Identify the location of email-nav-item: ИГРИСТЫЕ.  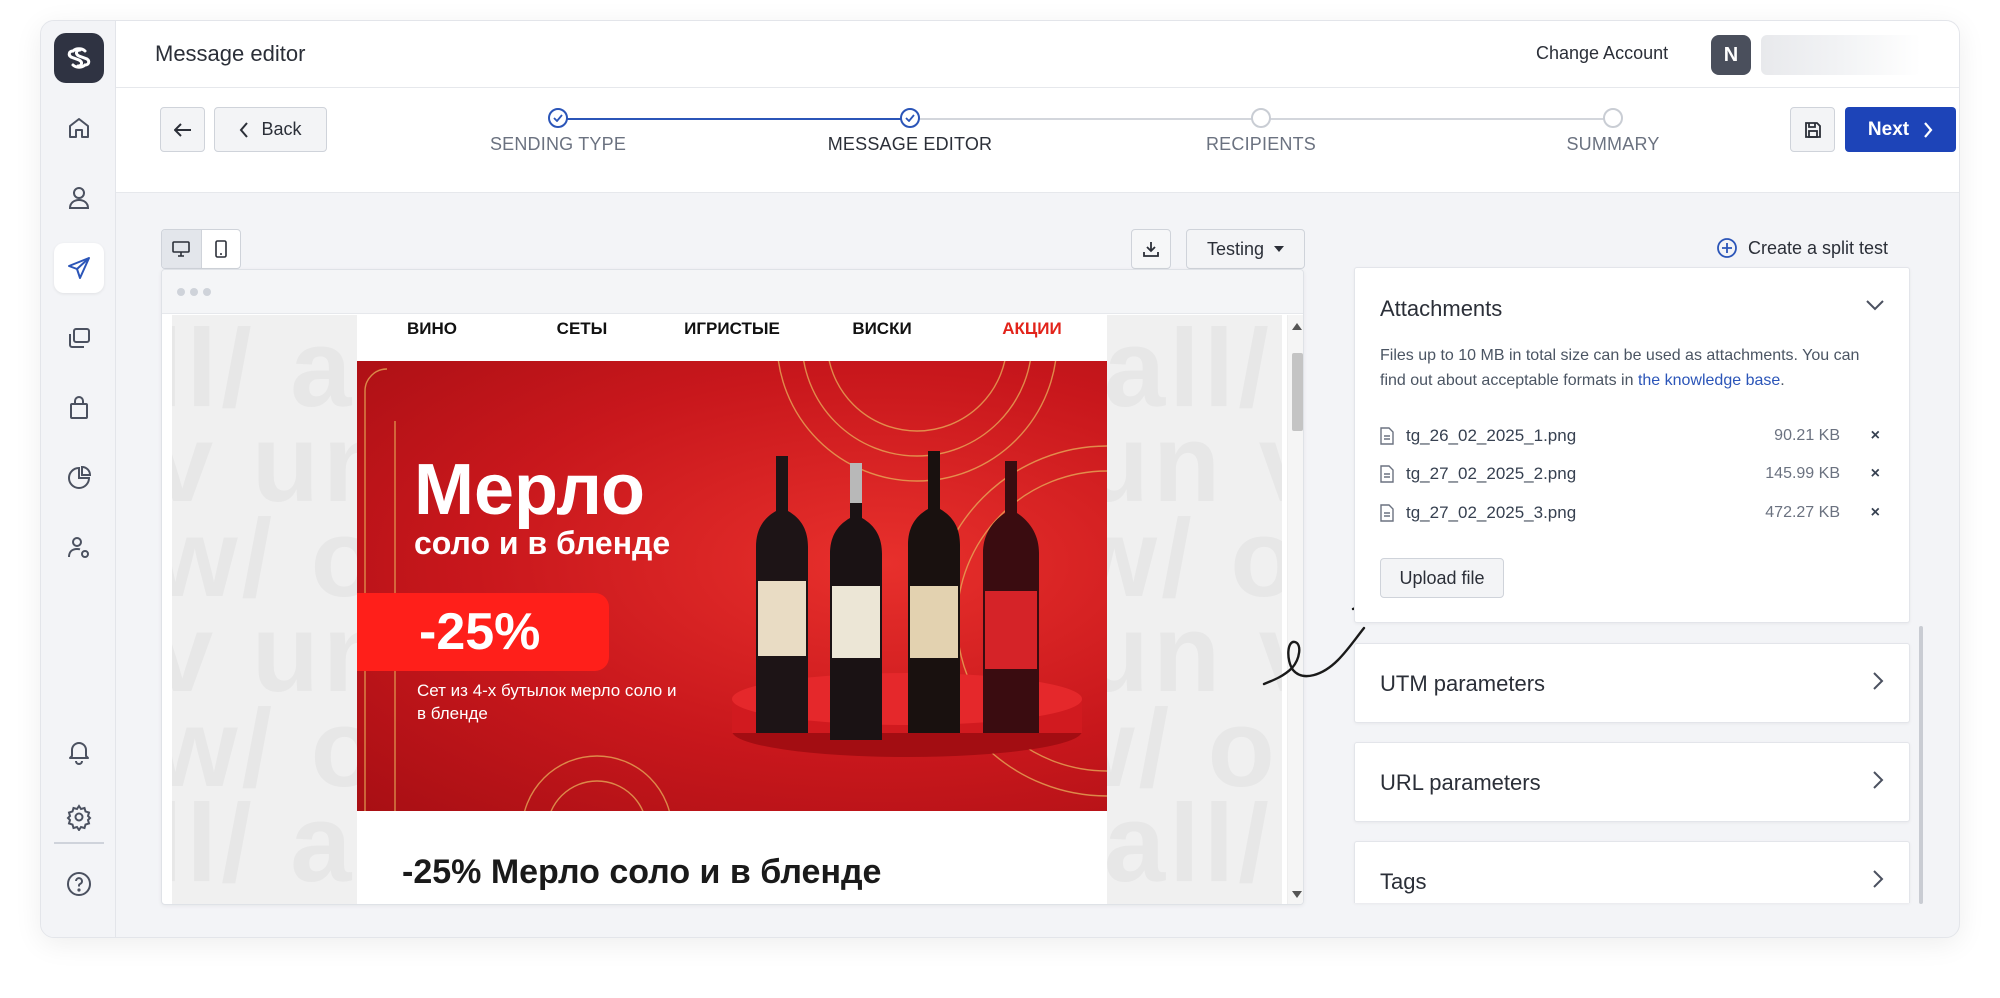
(732, 338).